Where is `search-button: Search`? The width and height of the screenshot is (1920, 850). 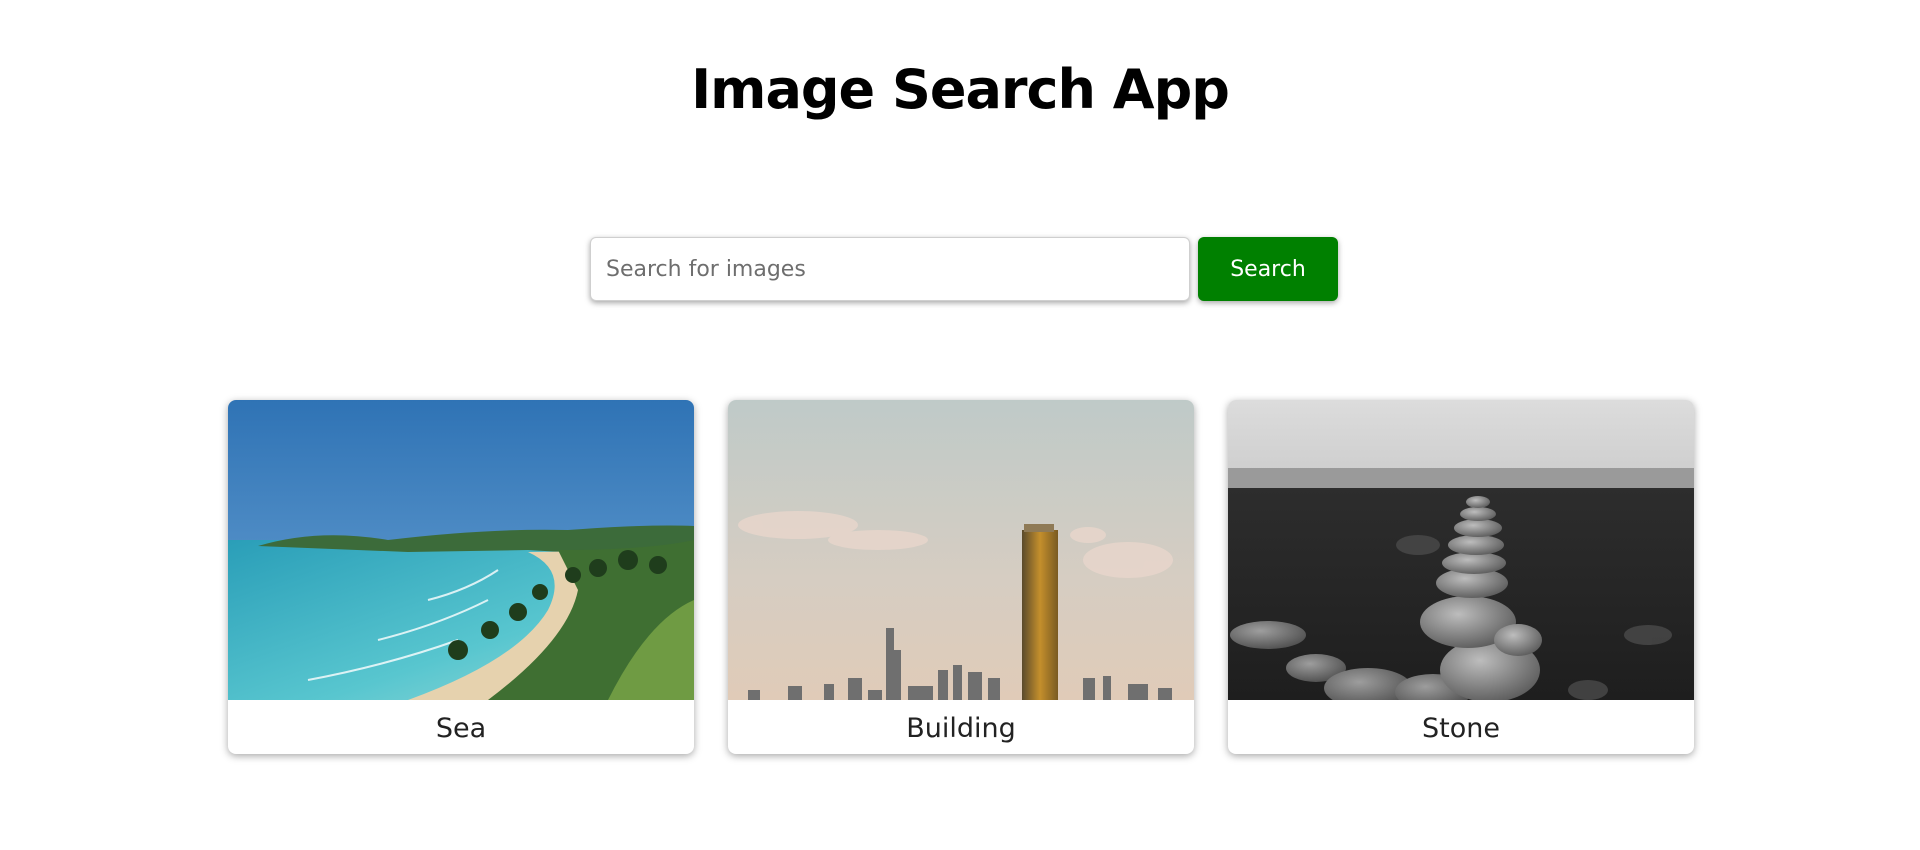 search-button: Search is located at coordinates (1268, 269).